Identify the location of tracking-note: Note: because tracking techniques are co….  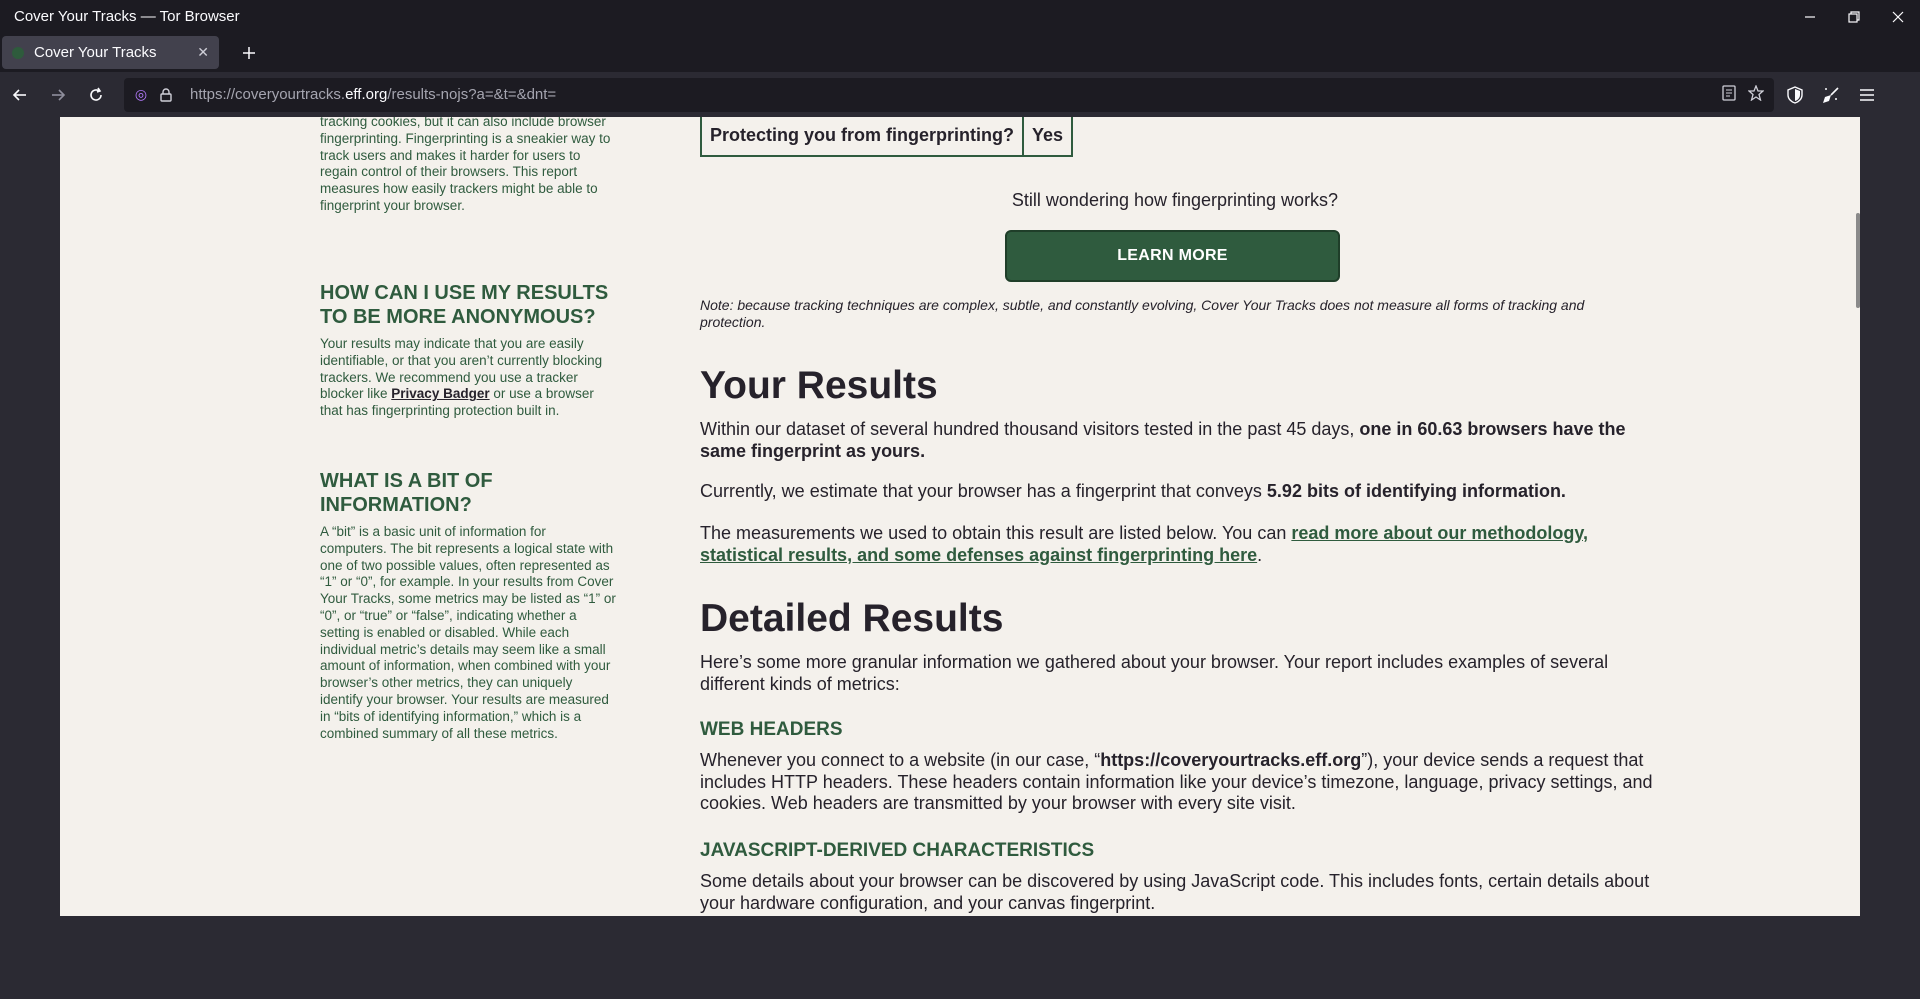
(1142, 313).